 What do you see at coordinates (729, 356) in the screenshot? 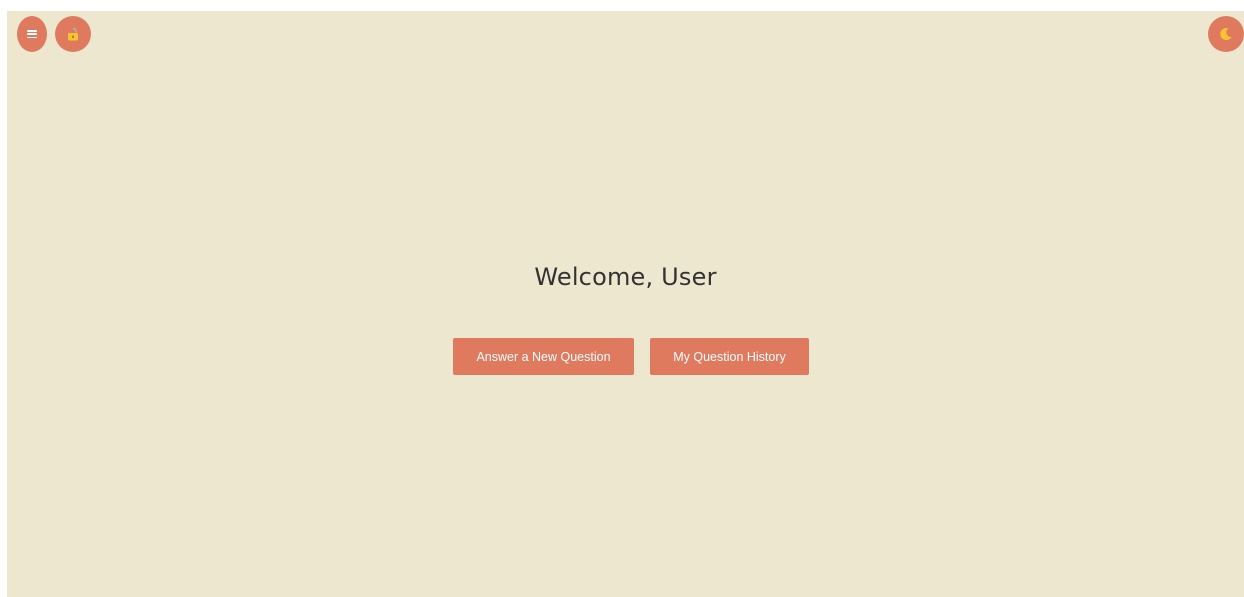
I see `question-history-button: My Question History` at bounding box center [729, 356].